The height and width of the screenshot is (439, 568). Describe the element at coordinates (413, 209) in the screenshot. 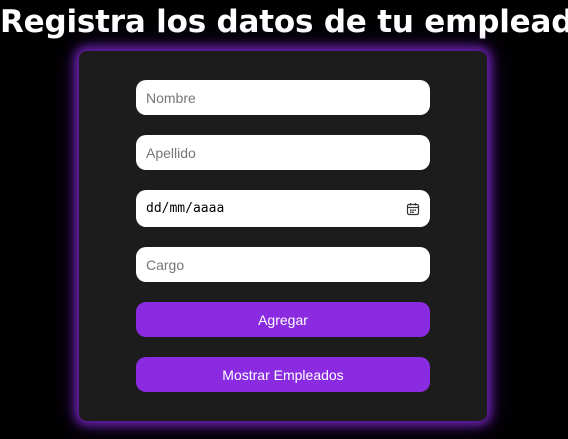

I see `calendar-icon` at that location.